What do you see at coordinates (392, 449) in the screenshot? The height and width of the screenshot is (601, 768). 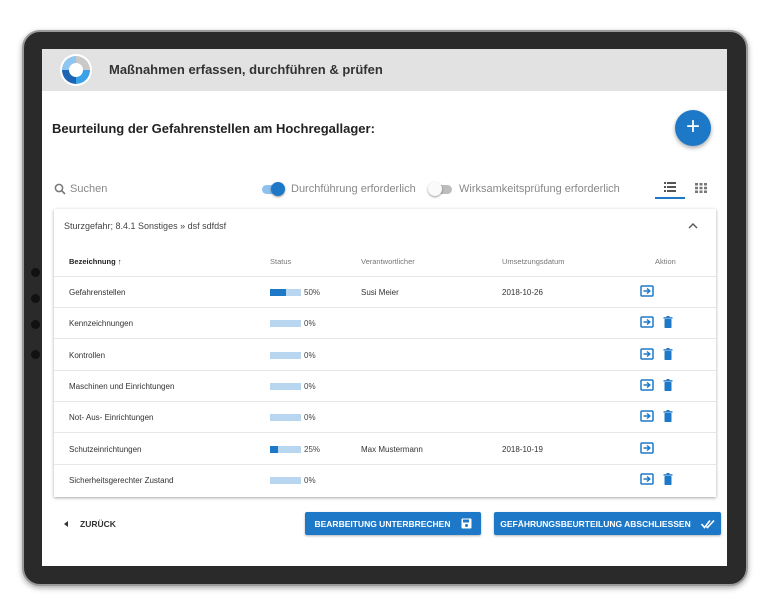 I see `row-responsible: Max Mustermann` at bounding box center [392, 449].